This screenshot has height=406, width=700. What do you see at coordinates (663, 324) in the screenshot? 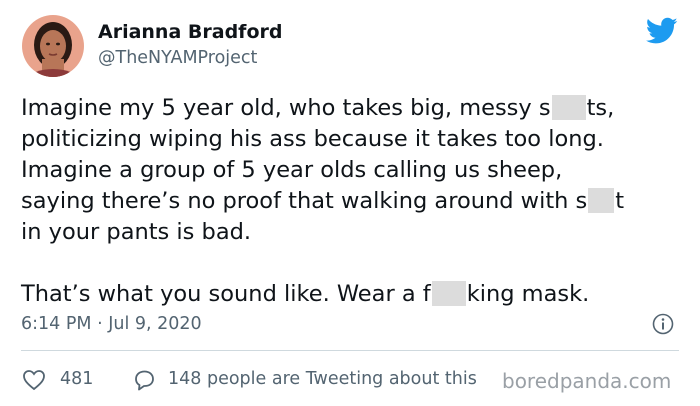
I see `info-icon` at bounding box center [663, 324].